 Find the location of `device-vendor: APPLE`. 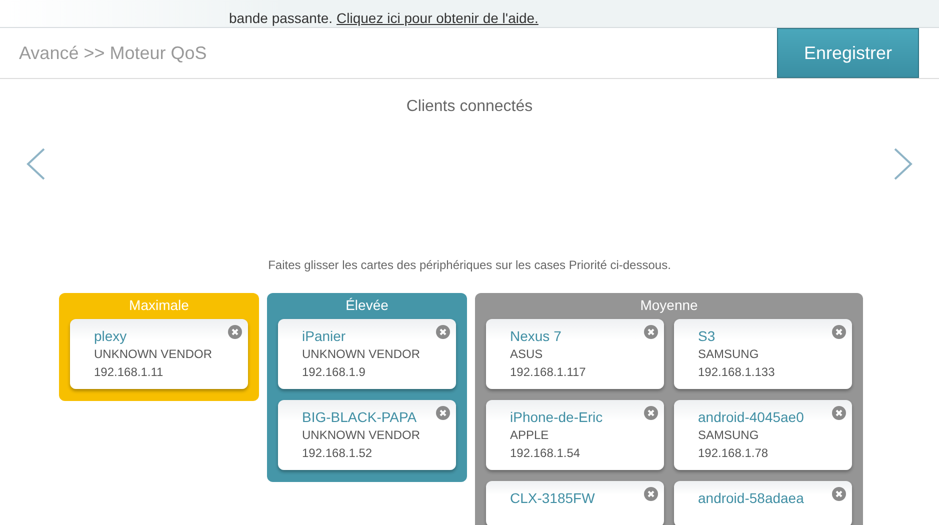

device-vendor: APPLE is located at coordinates (530, 435).